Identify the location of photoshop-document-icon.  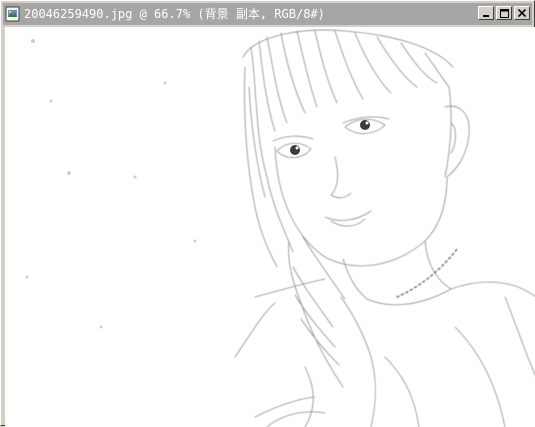
(12, 14).